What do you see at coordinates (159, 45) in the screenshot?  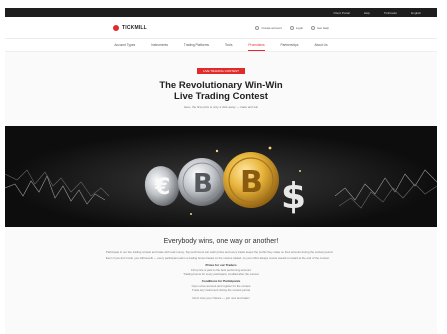 I see `nav-item-instruments: Instruments` at bounding box center [159, 45].